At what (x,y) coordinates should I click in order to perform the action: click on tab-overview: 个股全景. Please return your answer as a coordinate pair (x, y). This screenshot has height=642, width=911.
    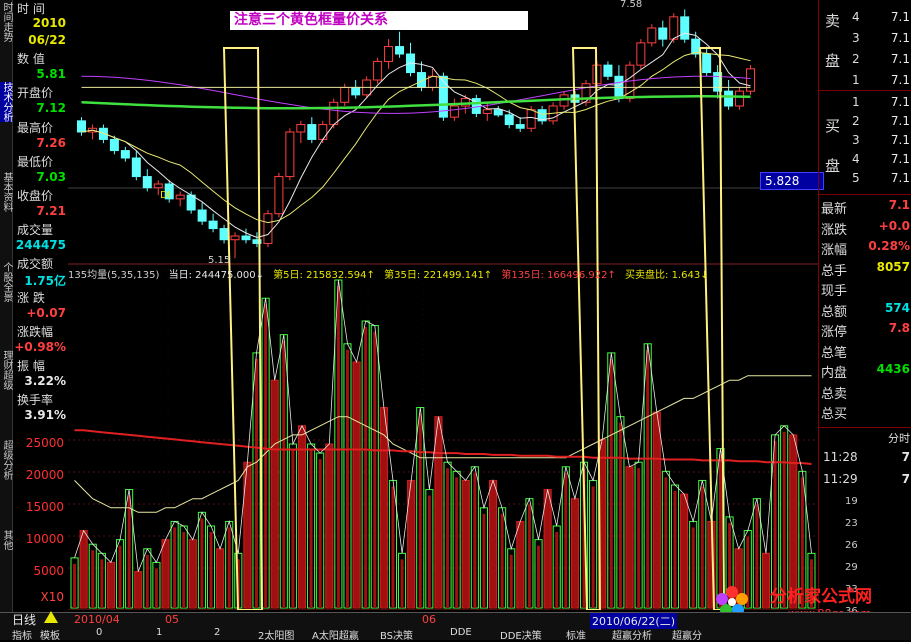
    Looking at the image, I should click on (6, 282).